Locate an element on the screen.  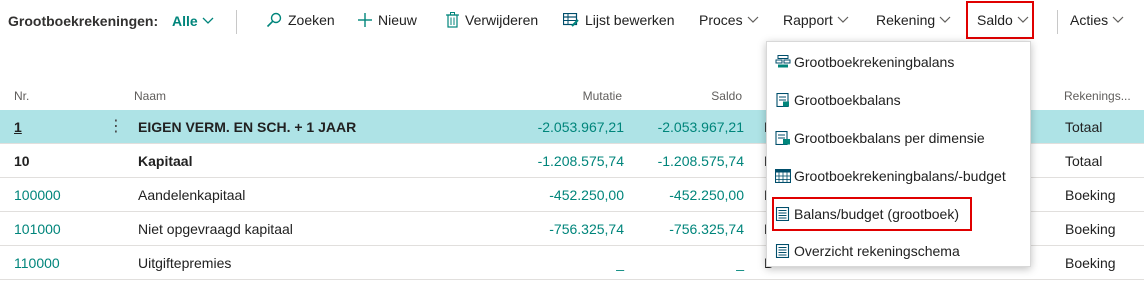
account-menu: Rekening is located at coordinates (913, 20).